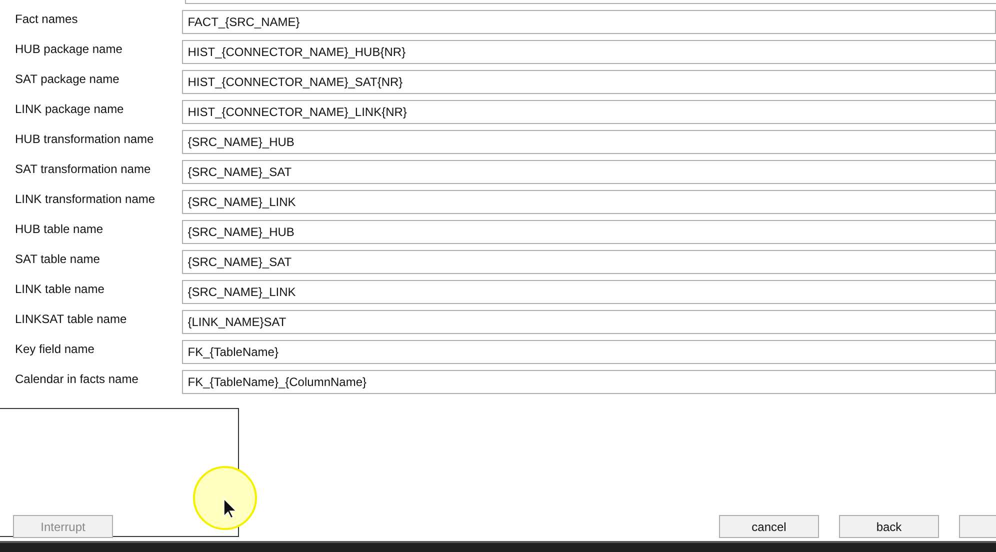  Describe the element at coordinates (769, 526) in the screenshot. I see `dialog-button: cancel` at that location.